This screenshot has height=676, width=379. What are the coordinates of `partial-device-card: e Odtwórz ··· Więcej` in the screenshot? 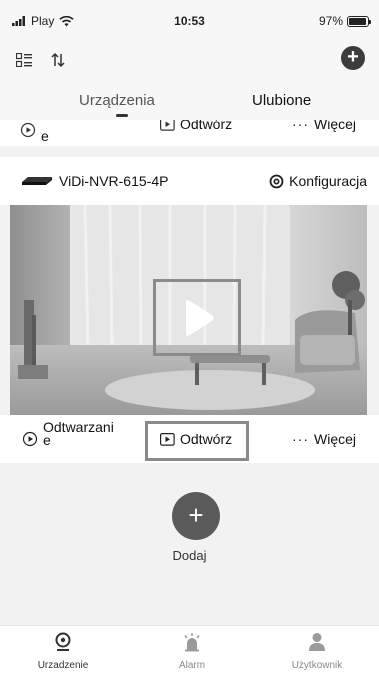 It's located at (189, 133).